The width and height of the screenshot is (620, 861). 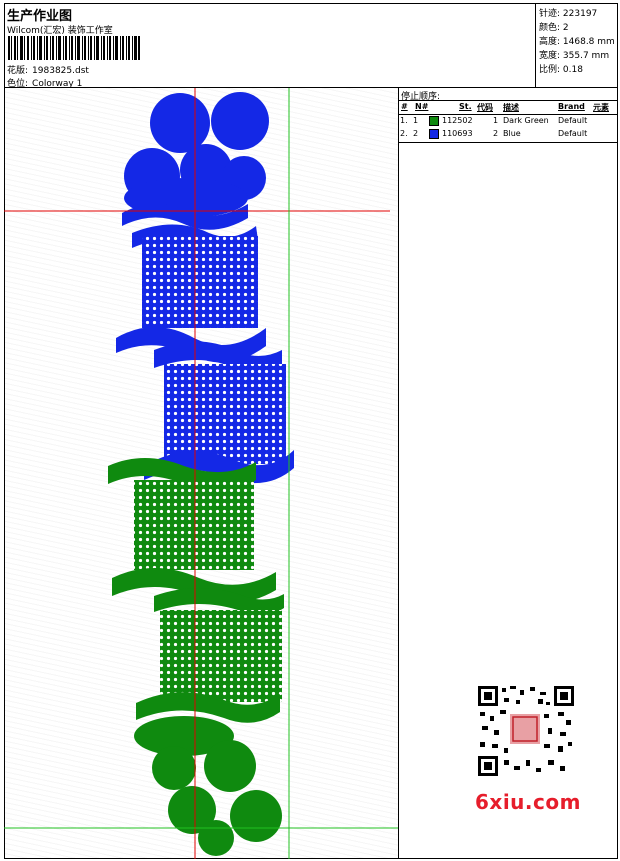 I want to click on col-header-n: N#, so click(x=422, y=106).